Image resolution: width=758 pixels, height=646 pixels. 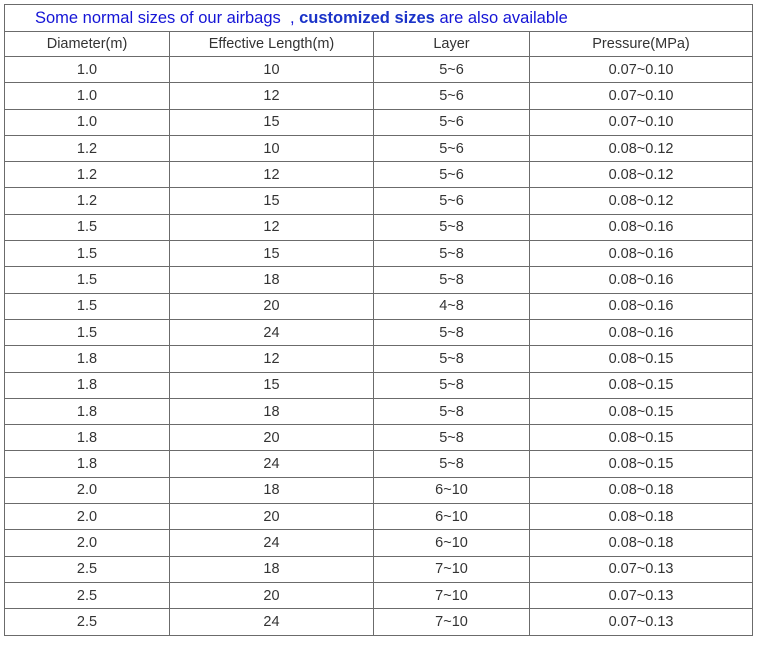 I want to click on table-row: 1.2 10 5~6 0.08~0.12, so click(x=379, y=148).